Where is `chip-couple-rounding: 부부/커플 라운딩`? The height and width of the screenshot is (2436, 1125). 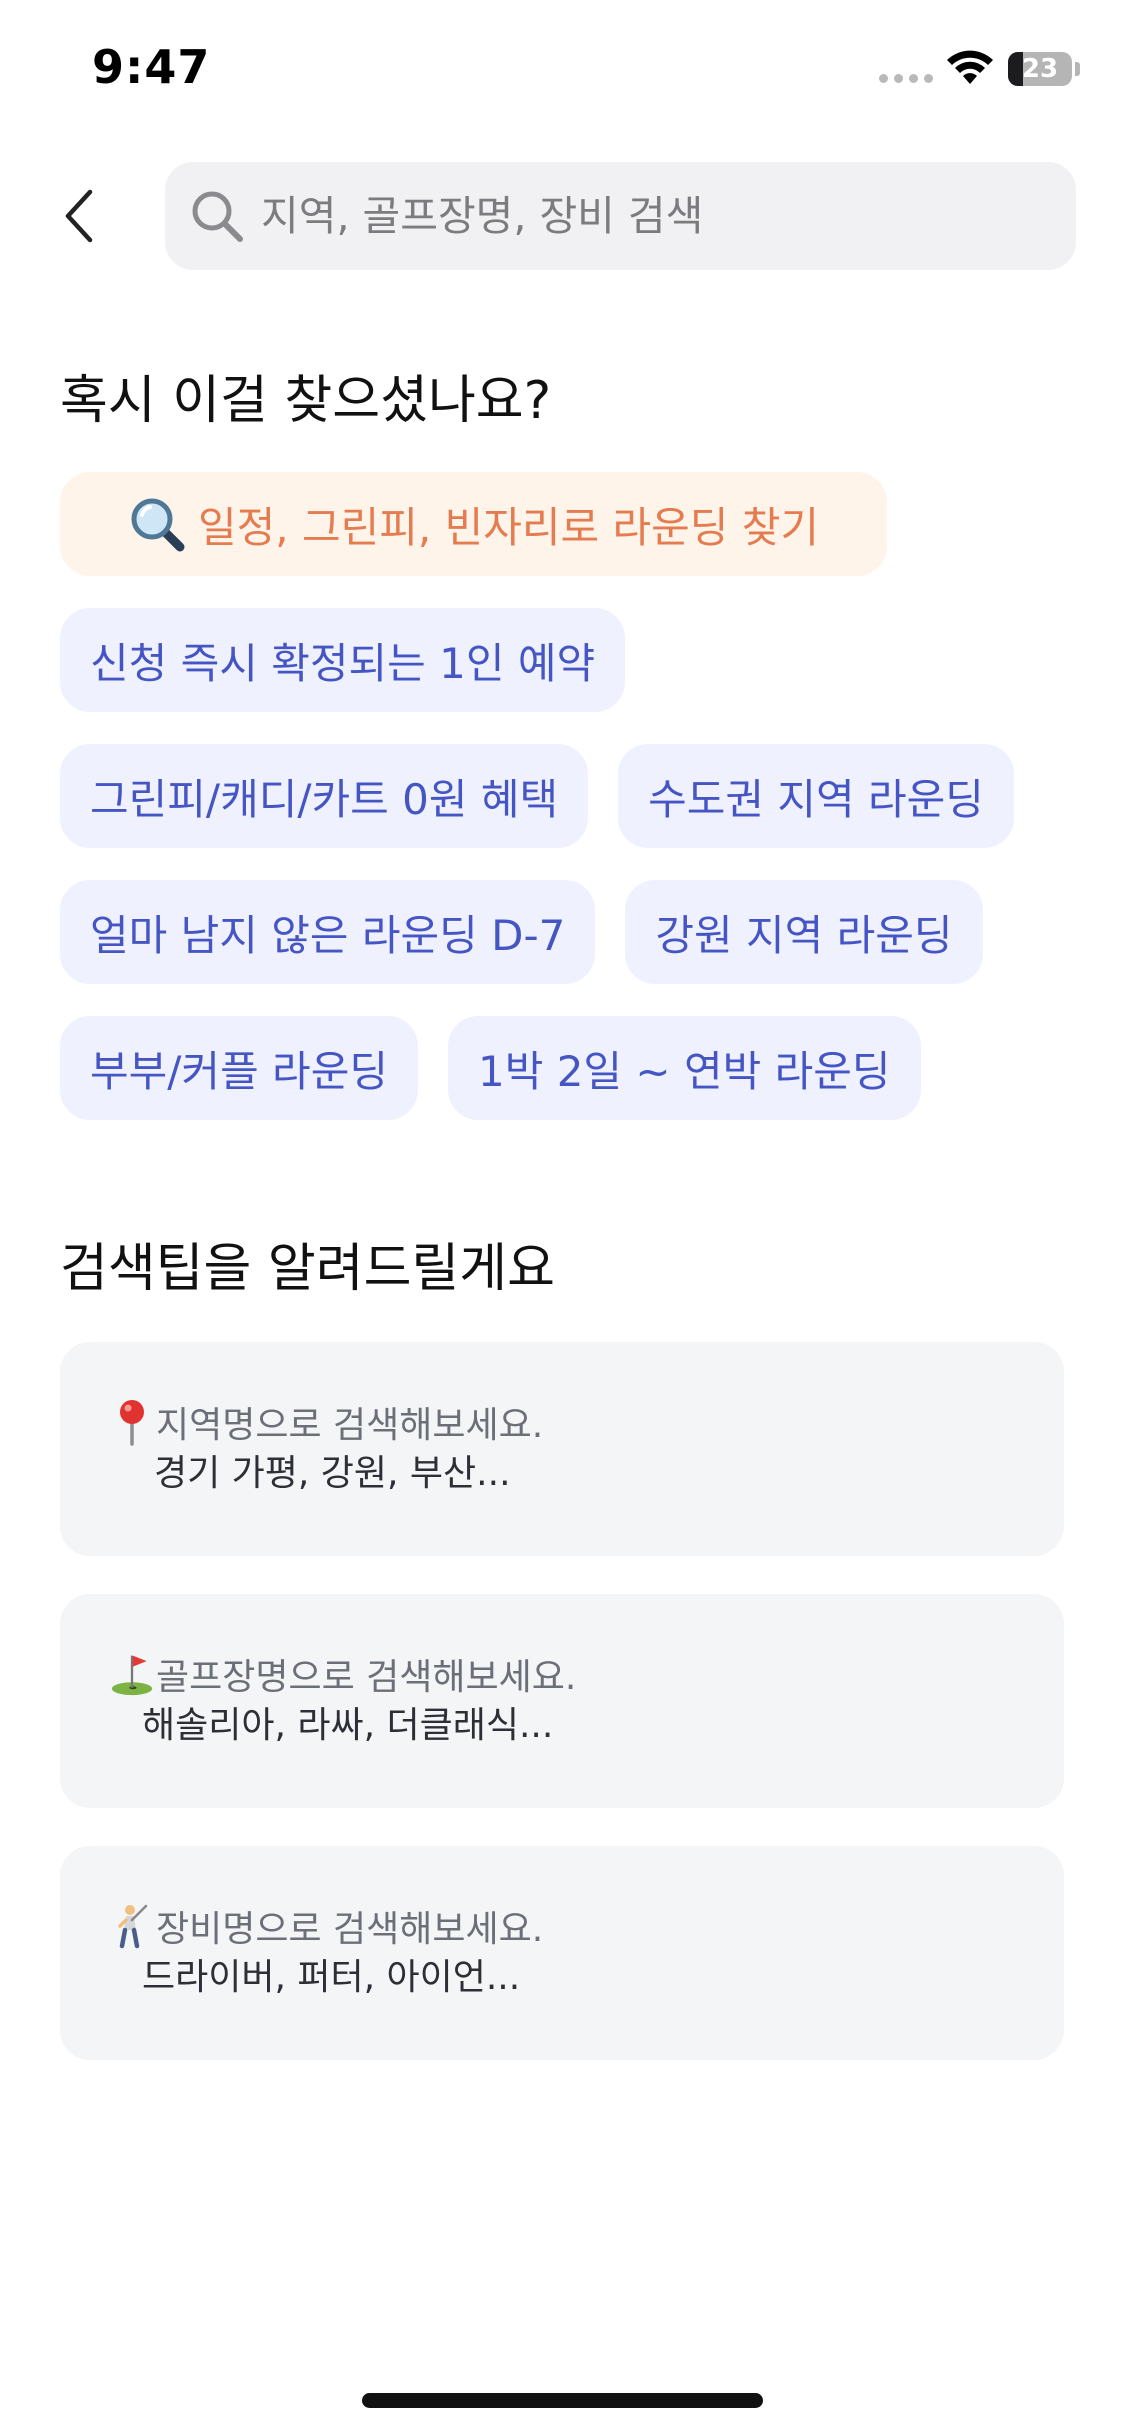
chip-couple-rounding: 부부/커플 라운딩 is located at coordinates (239, 1068).